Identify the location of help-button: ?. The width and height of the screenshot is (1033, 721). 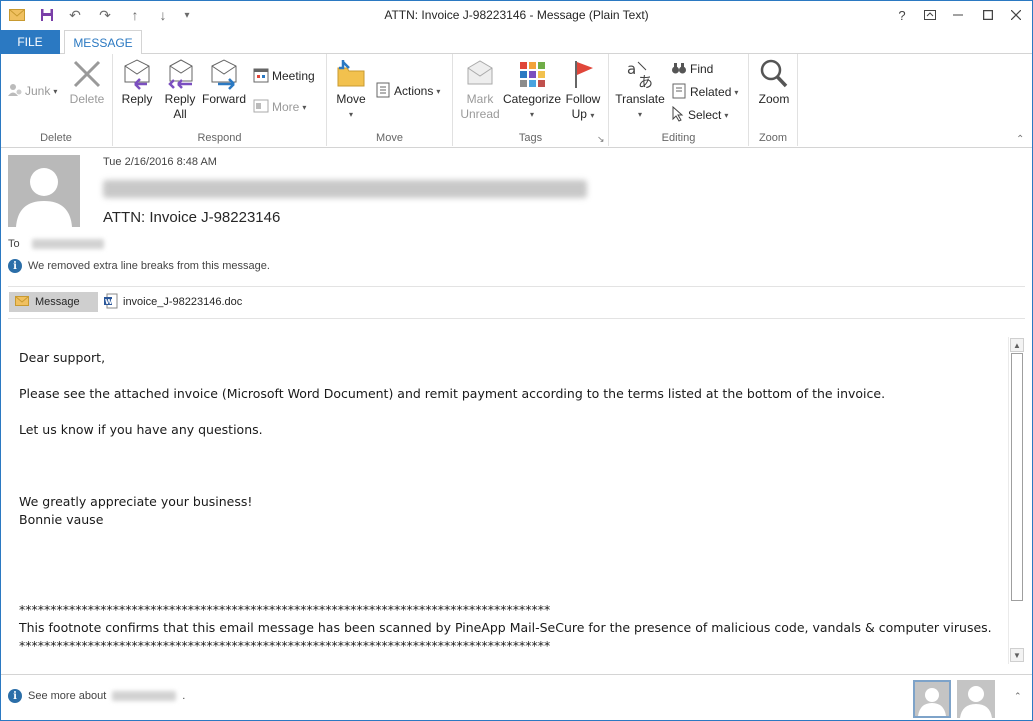
(902, 15).